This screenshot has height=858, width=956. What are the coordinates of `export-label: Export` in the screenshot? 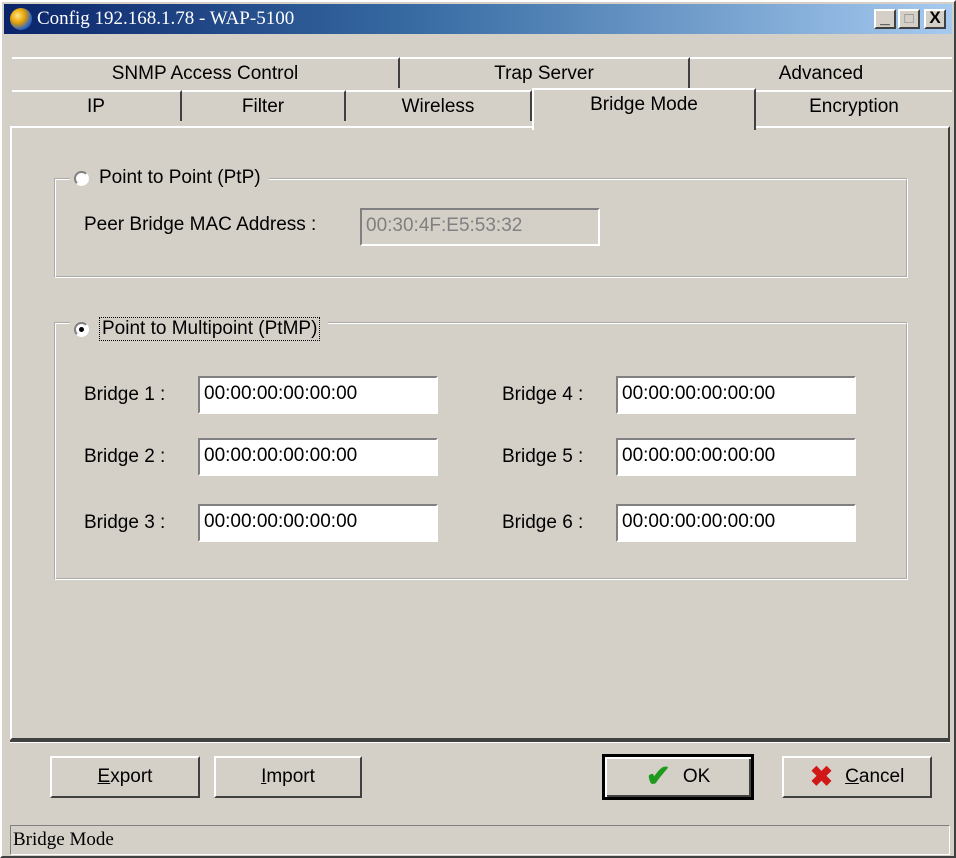 It's located at (125, 776).